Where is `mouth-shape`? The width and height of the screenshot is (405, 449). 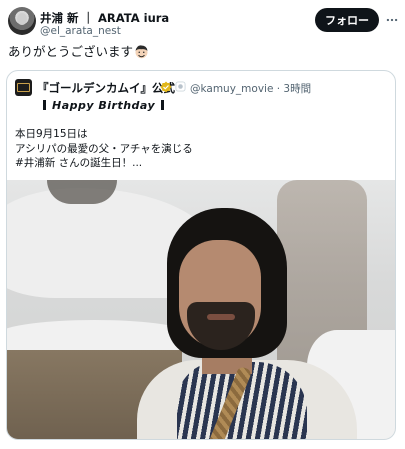 mouth-shape is located at coordinates (221, 317).